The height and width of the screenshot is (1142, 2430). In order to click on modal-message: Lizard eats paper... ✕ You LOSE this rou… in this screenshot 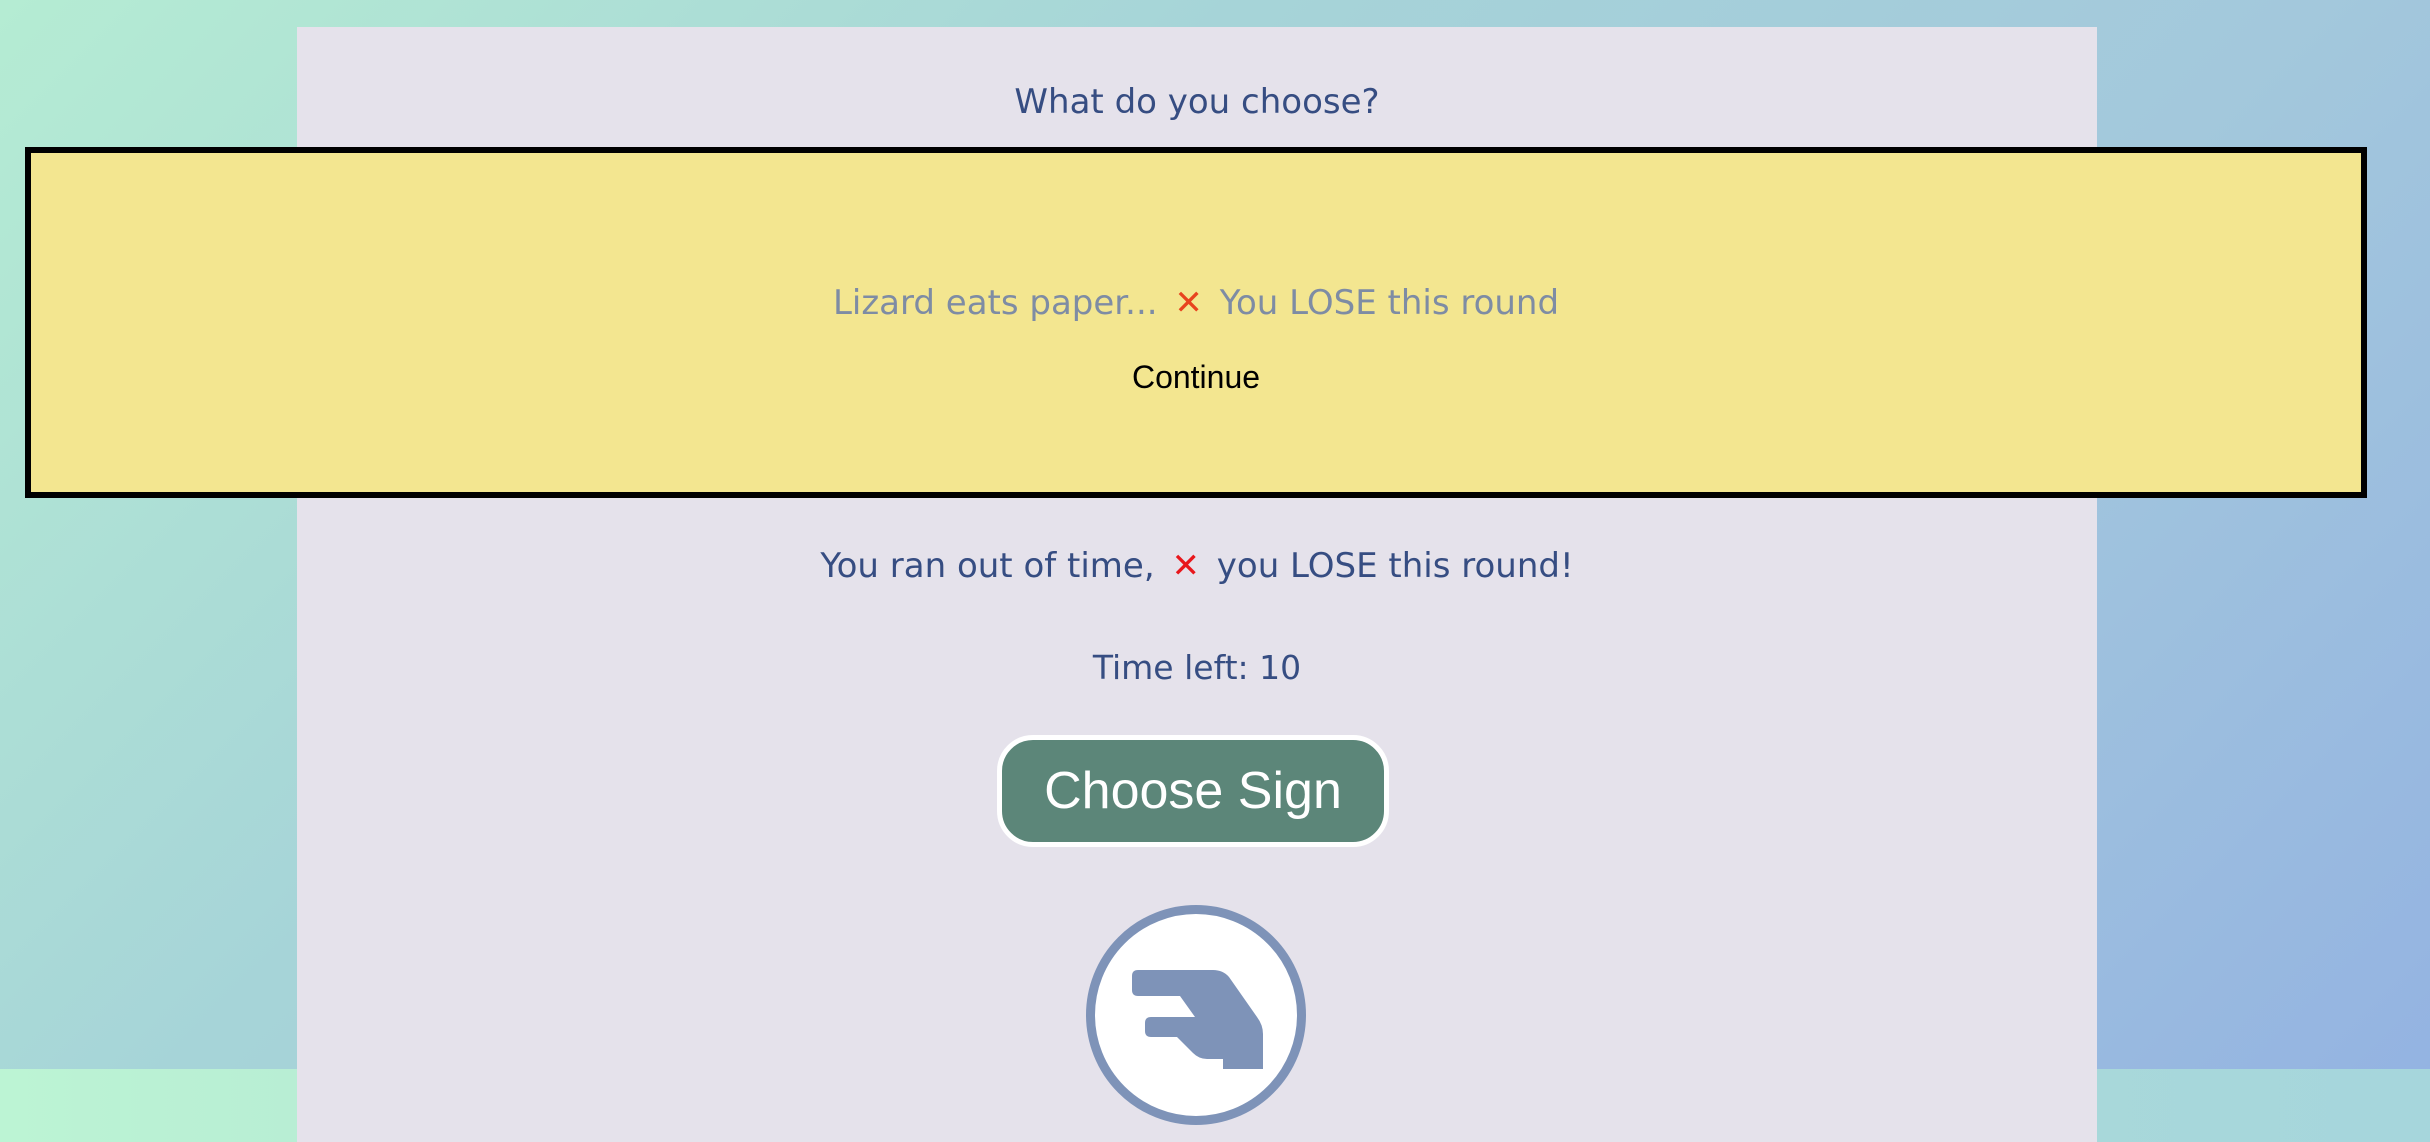, I will do `click(1196, 303)`.